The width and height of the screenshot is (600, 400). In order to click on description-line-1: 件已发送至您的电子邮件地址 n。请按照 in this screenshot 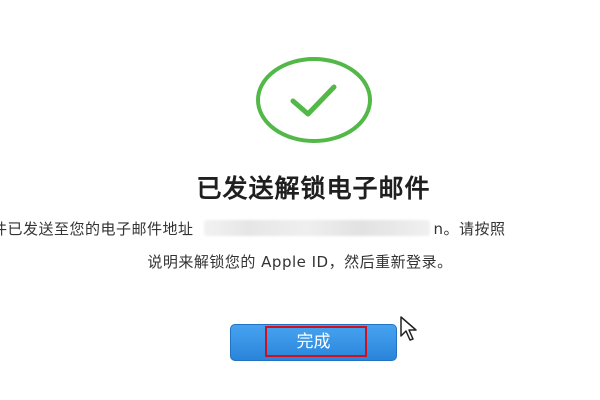, I will do `click(253, 229)`.